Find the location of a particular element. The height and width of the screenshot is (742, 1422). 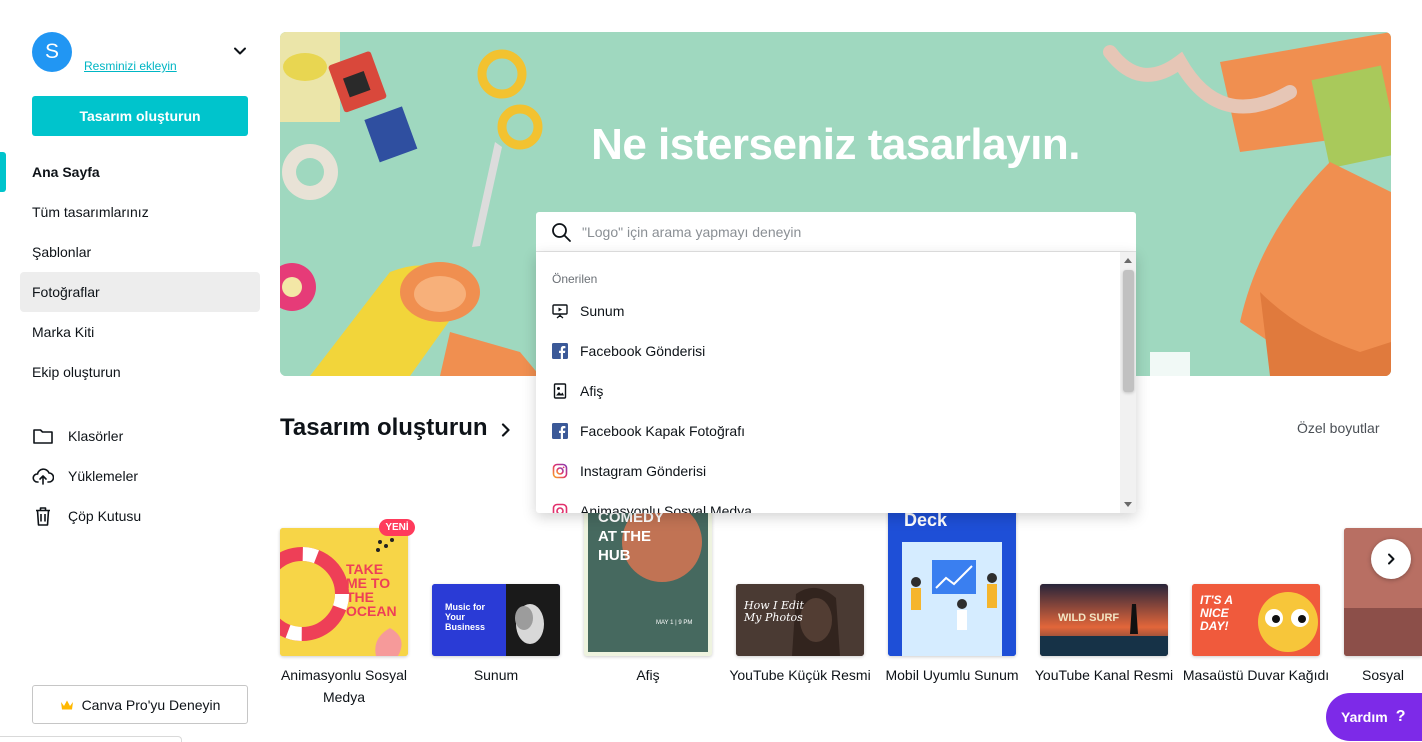

trash-label: Çöp Kutusu is located at coordinates (105, 516).